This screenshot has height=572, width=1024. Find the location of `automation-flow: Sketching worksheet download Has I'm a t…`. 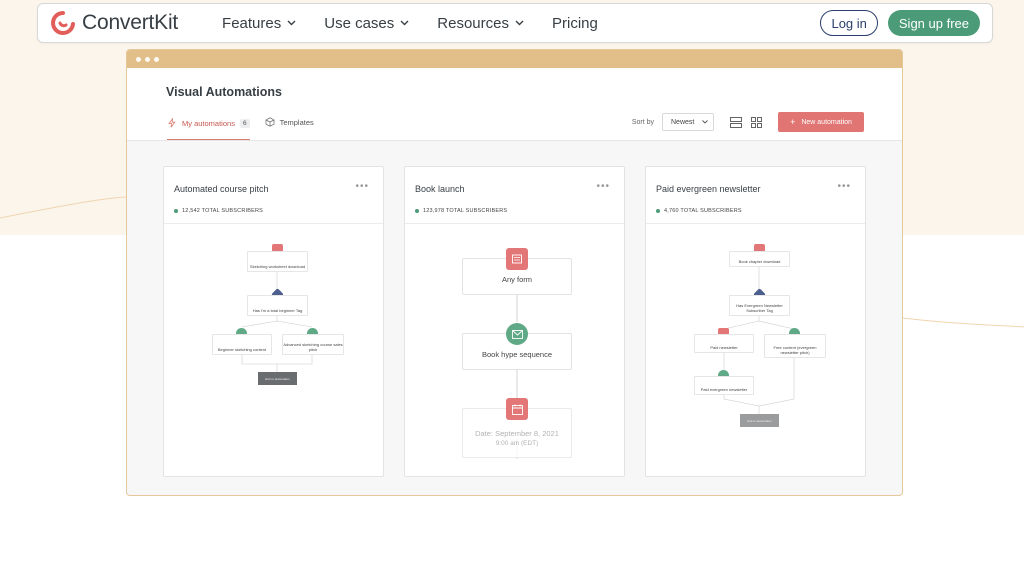

automation-flow: Sketching worksheet download Has I'm a t… is located at coordinates (273, 350).